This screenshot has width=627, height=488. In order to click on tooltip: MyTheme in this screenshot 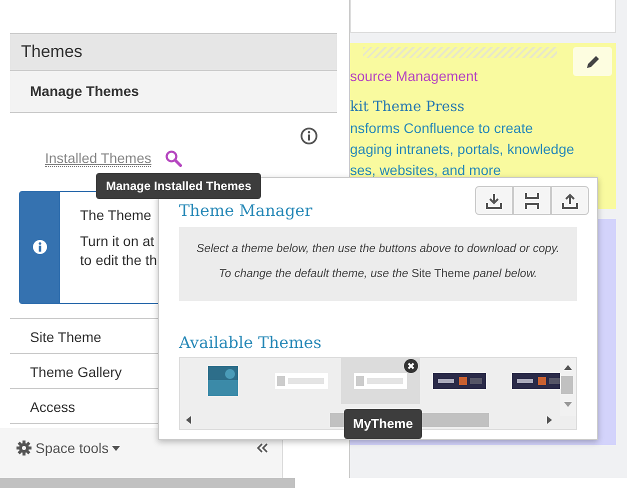, I will do `click(383, 423)`.